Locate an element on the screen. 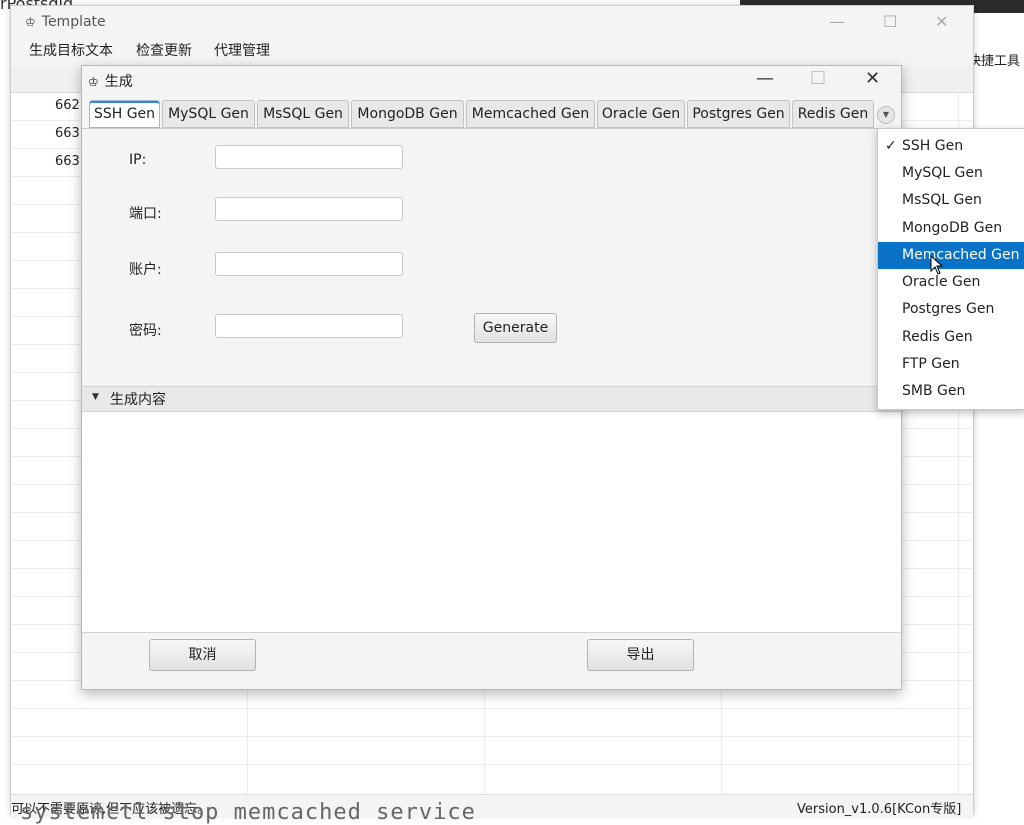 The image size is (1024, 825). port-label: 端口: is located at coordinates (145, 214).